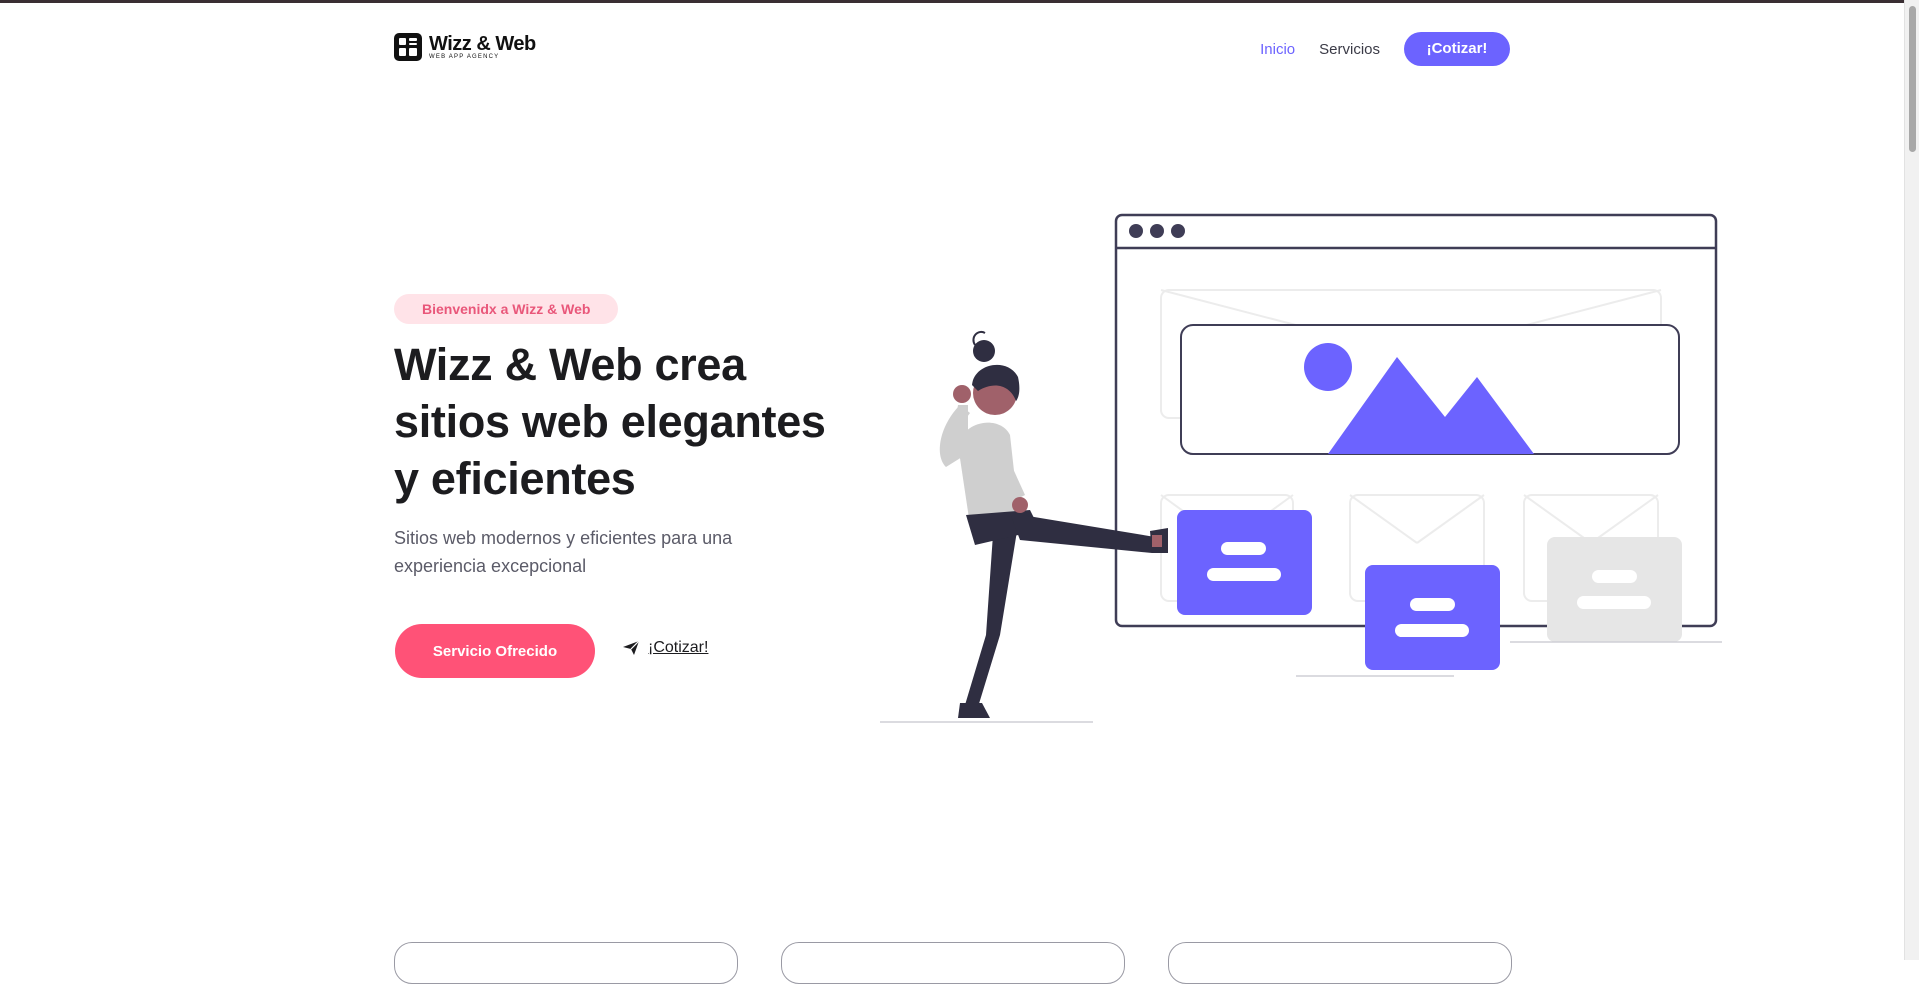 This screenshot has height=984, width=1919. Describe the element at coordinates (408, 47) in the screenshot. I see `logo-grid-icon` at that location.